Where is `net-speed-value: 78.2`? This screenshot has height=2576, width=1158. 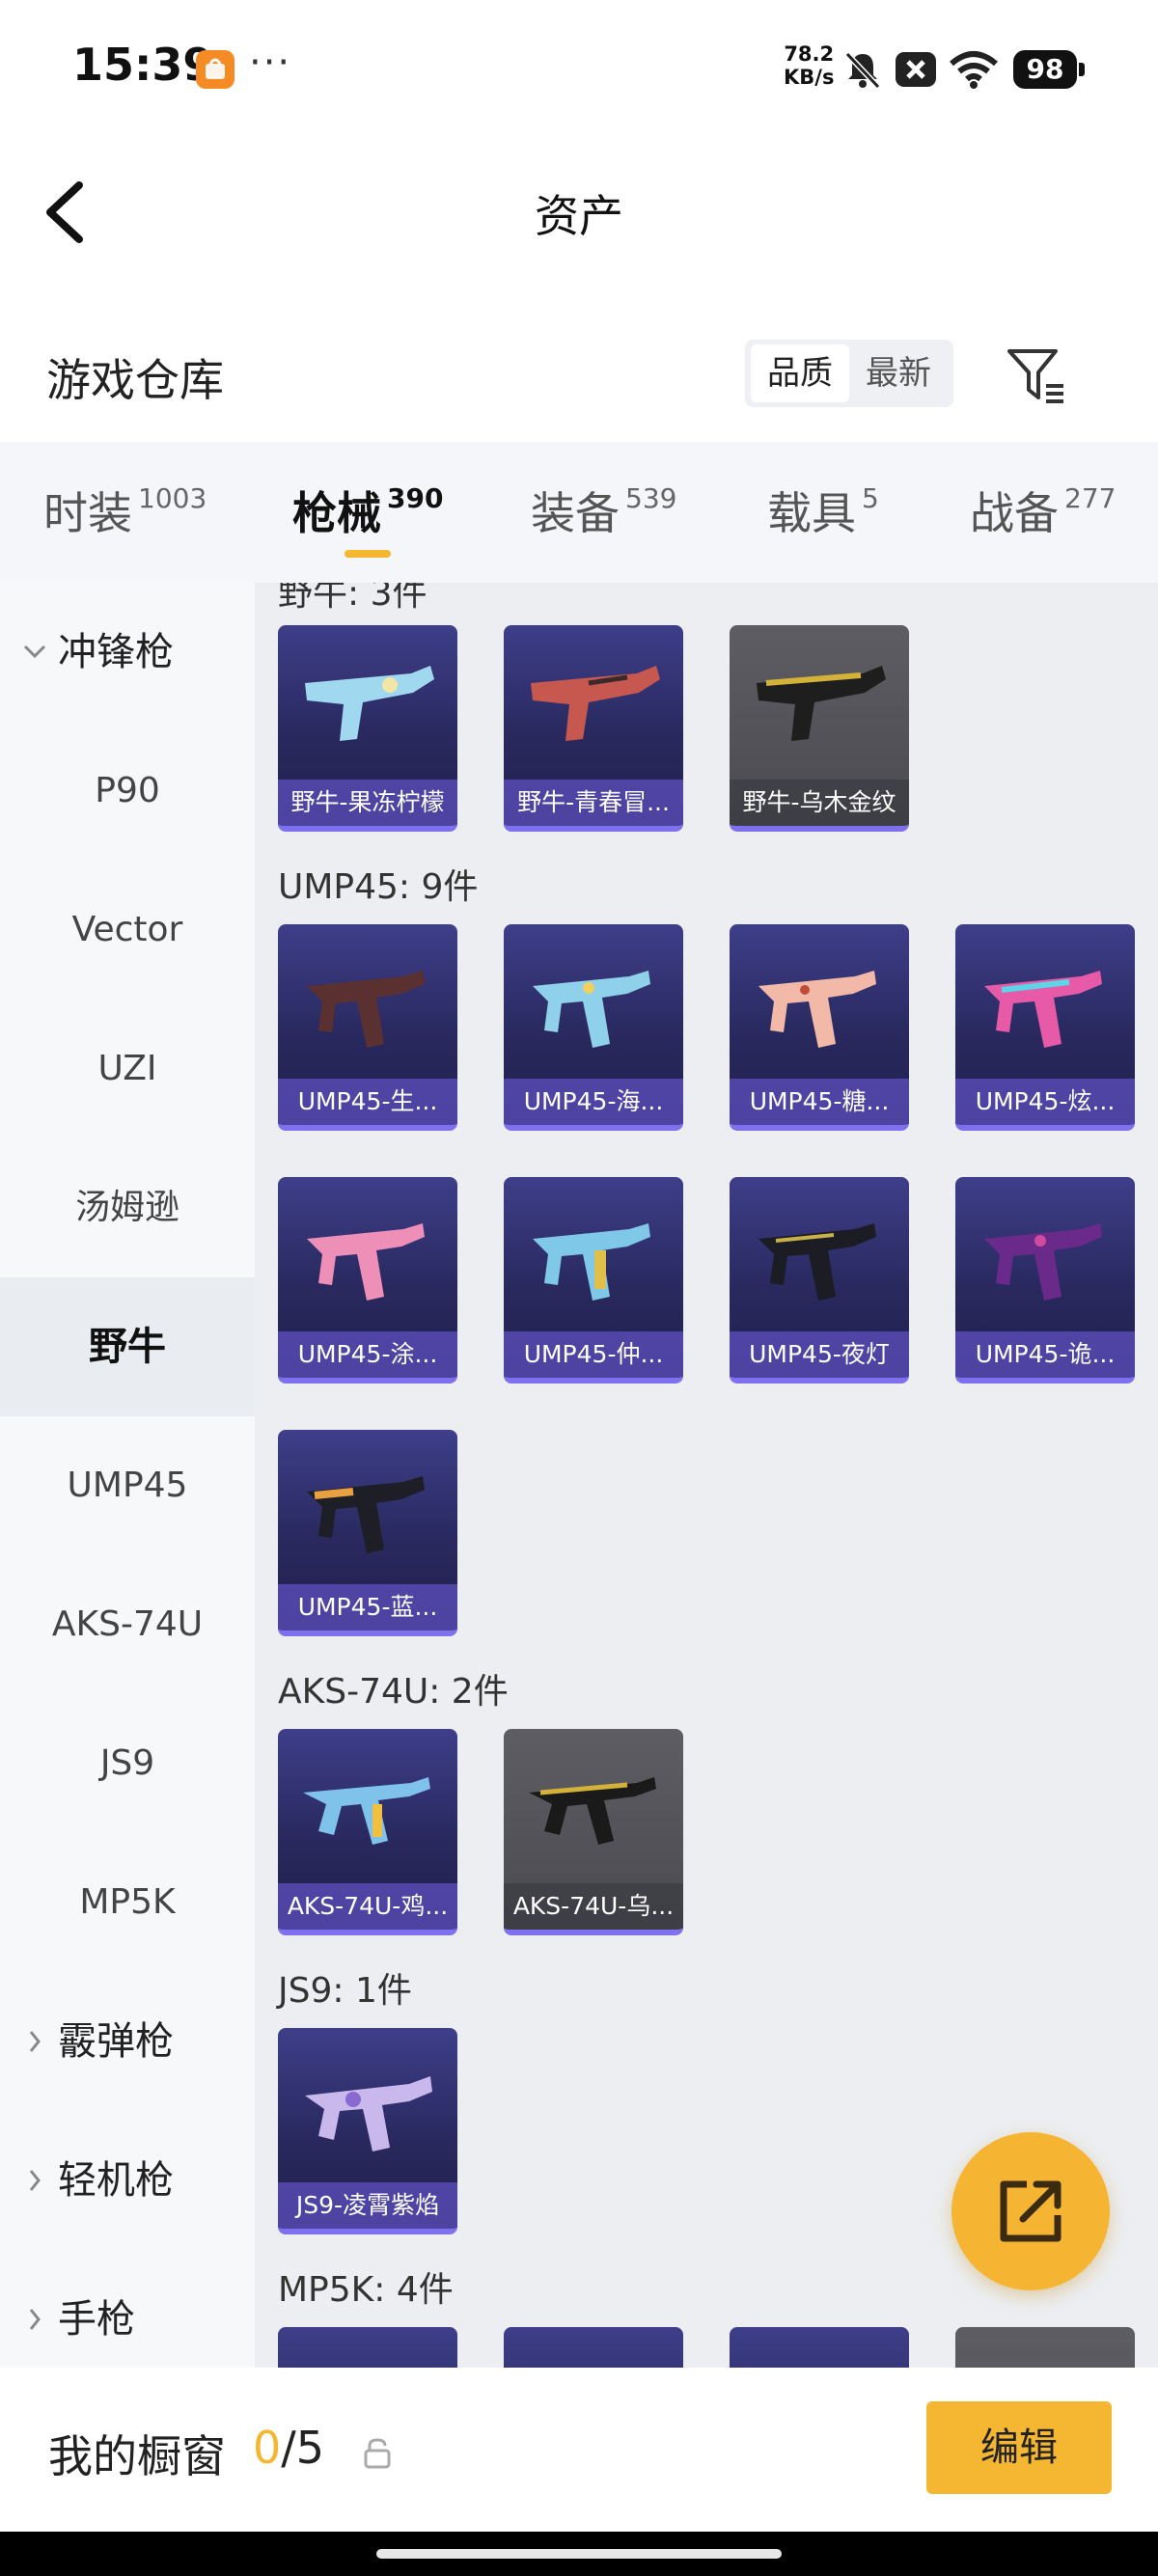
net-speed-value: 78.2 is located at coordinates (809, 54).